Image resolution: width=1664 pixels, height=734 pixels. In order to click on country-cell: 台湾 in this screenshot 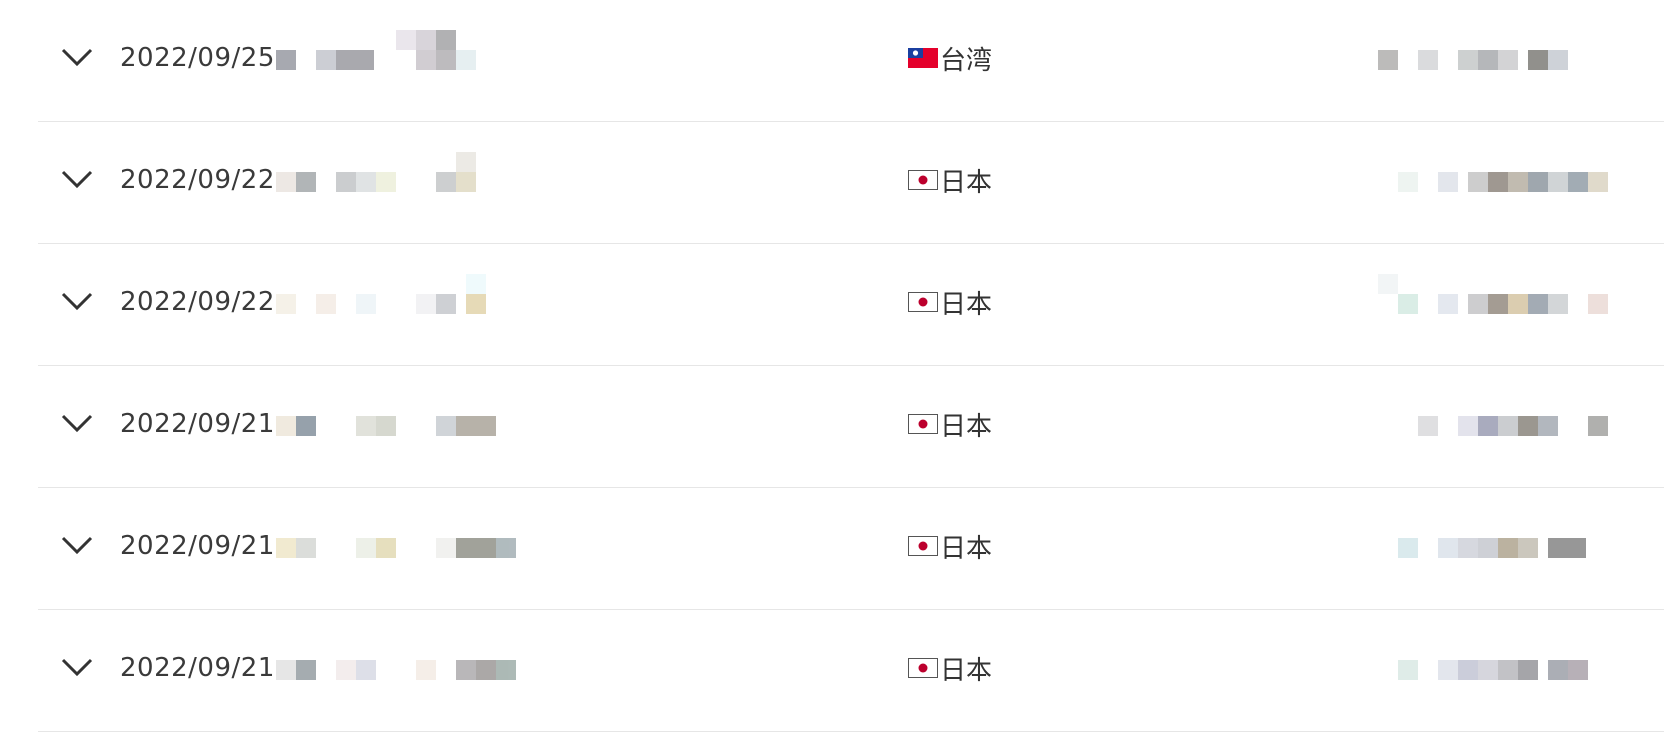, I will do `click(950, 59)`.